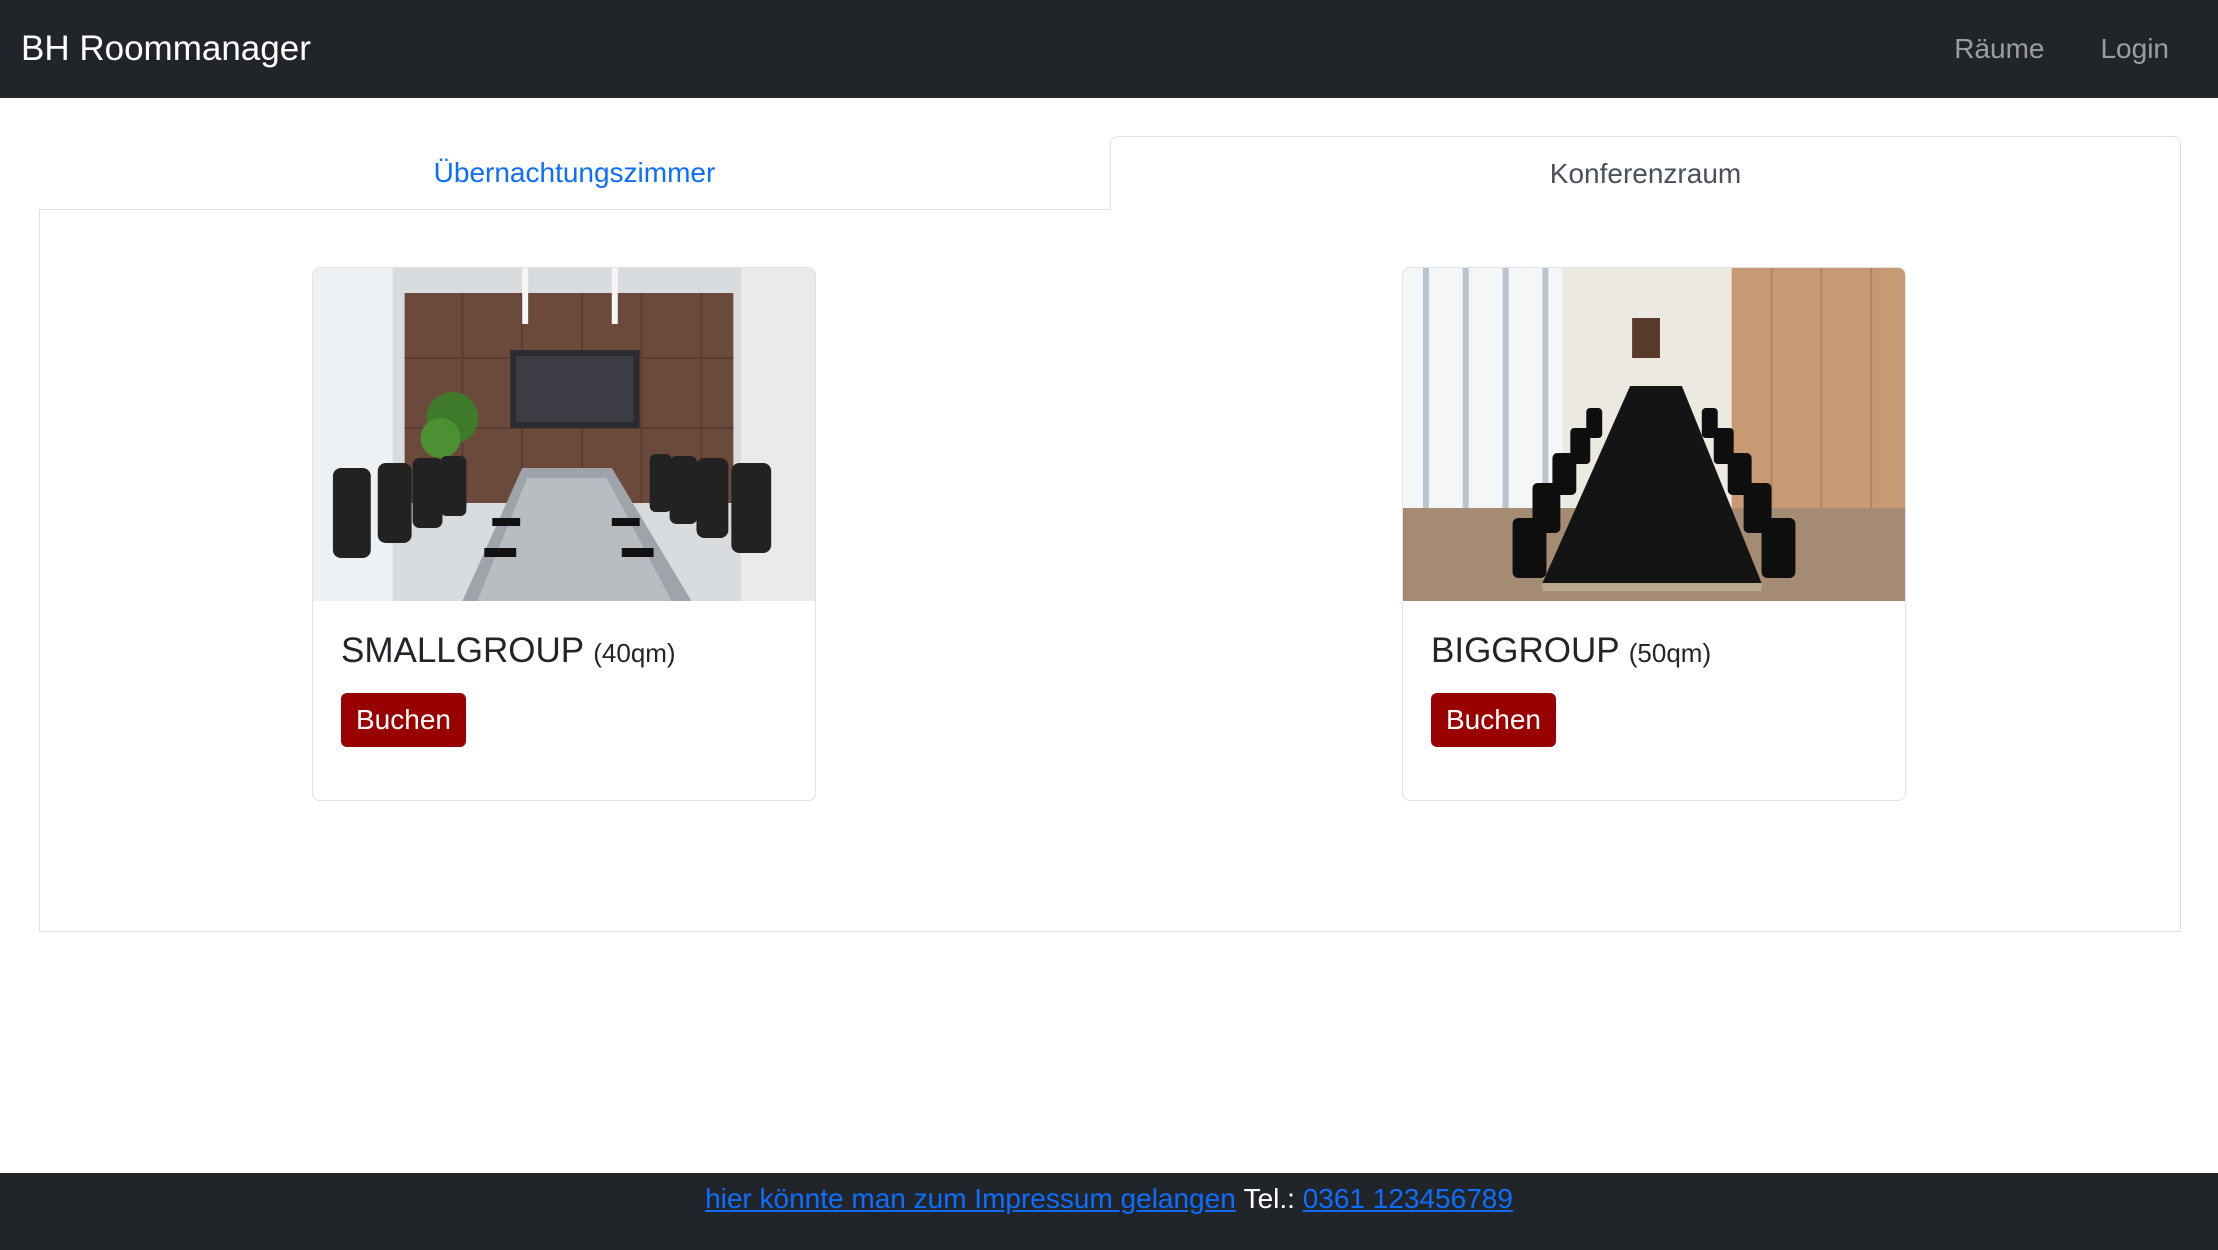 Image resolution: width=2218 pixels, height=1250 pixels. Describe the element at coordinates (1525, 650) in the screenshot. I see `room-name: BIGGROUP` at that location.